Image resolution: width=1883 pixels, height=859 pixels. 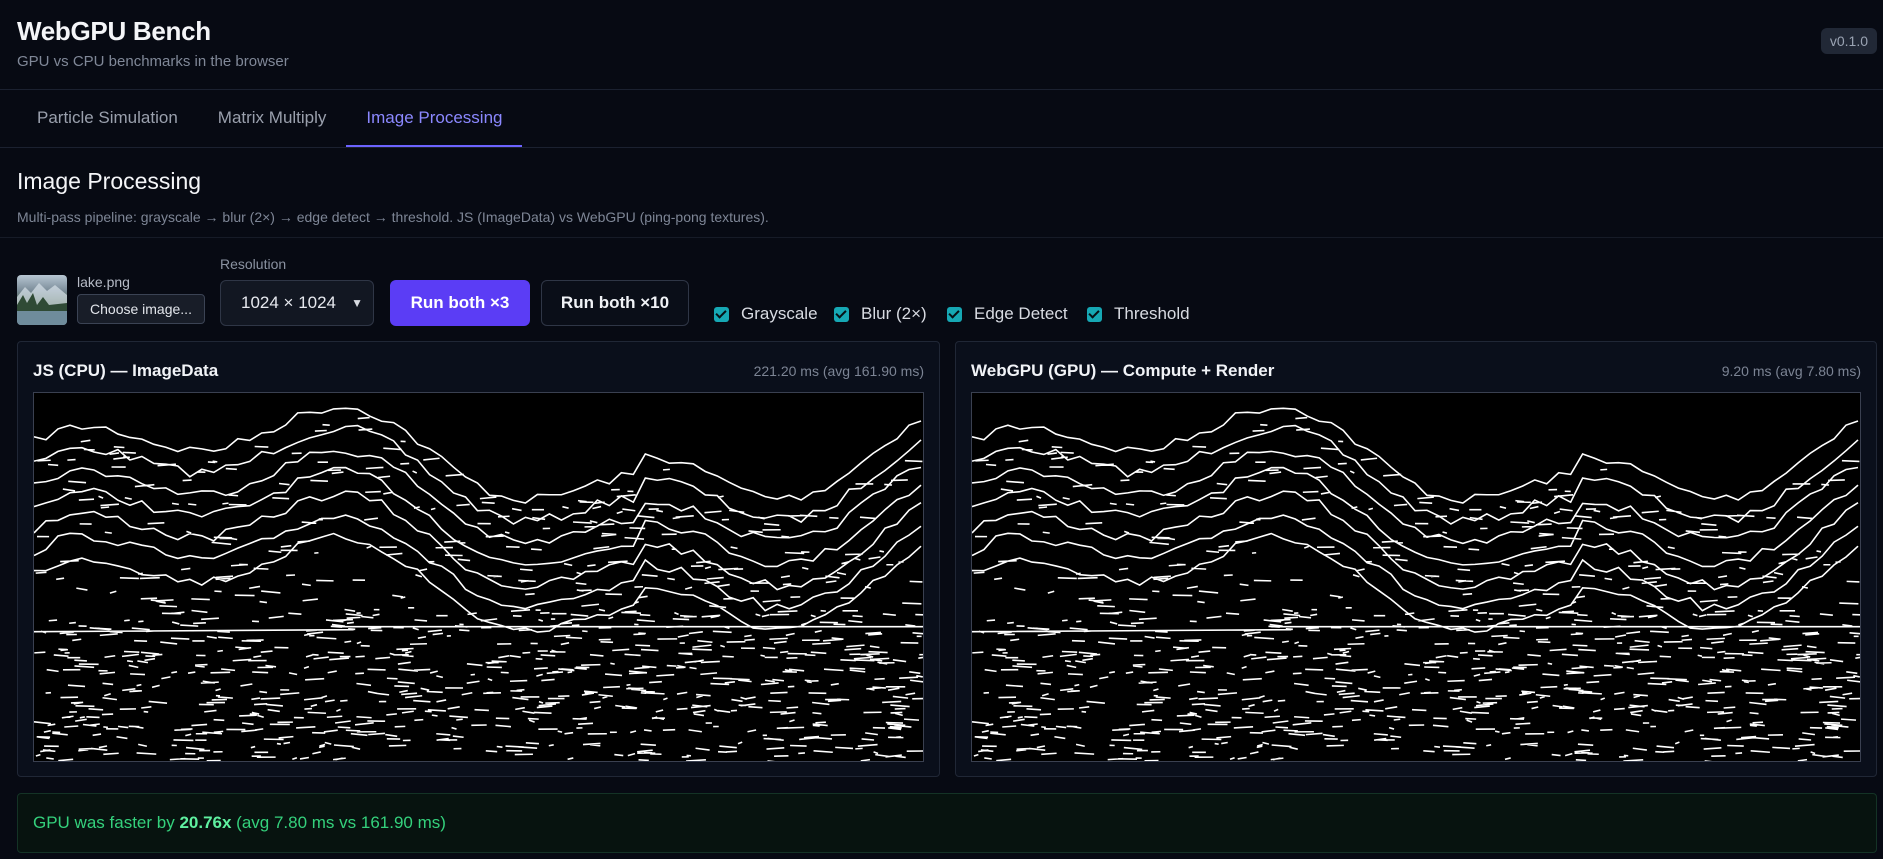 I want to click on tab-matrix-multiply: Matrix Multiply, so click(x=272, y=118).